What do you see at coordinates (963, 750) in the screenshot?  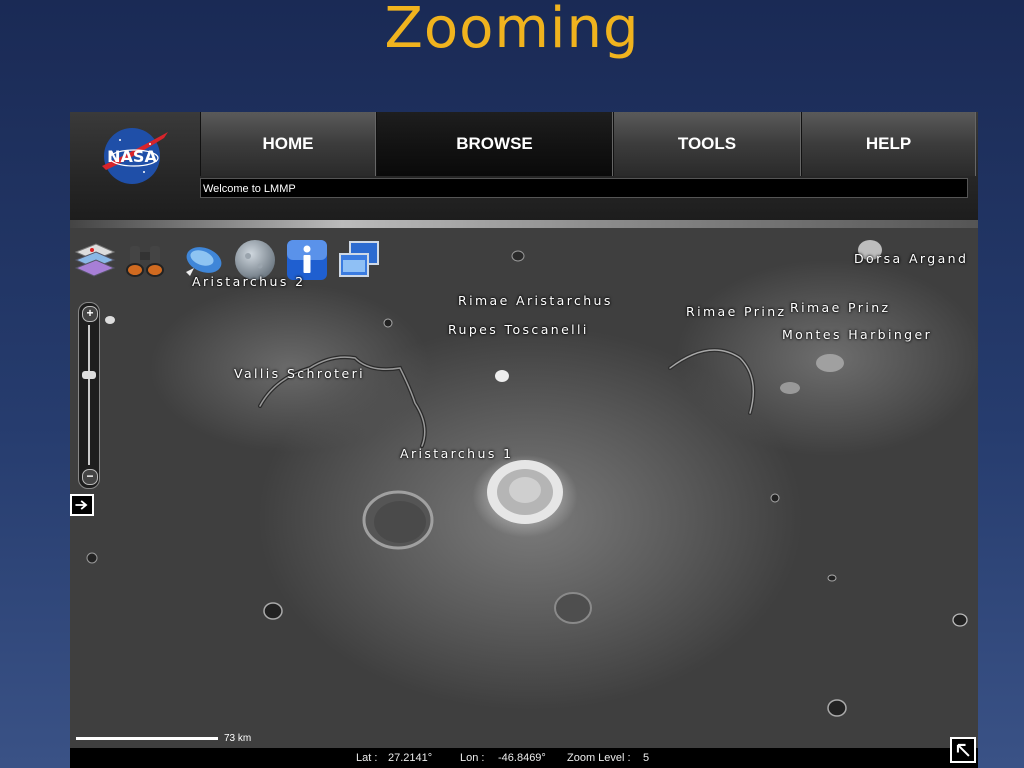 I see `resize-corner-icon` at bounding box center [963, 750].